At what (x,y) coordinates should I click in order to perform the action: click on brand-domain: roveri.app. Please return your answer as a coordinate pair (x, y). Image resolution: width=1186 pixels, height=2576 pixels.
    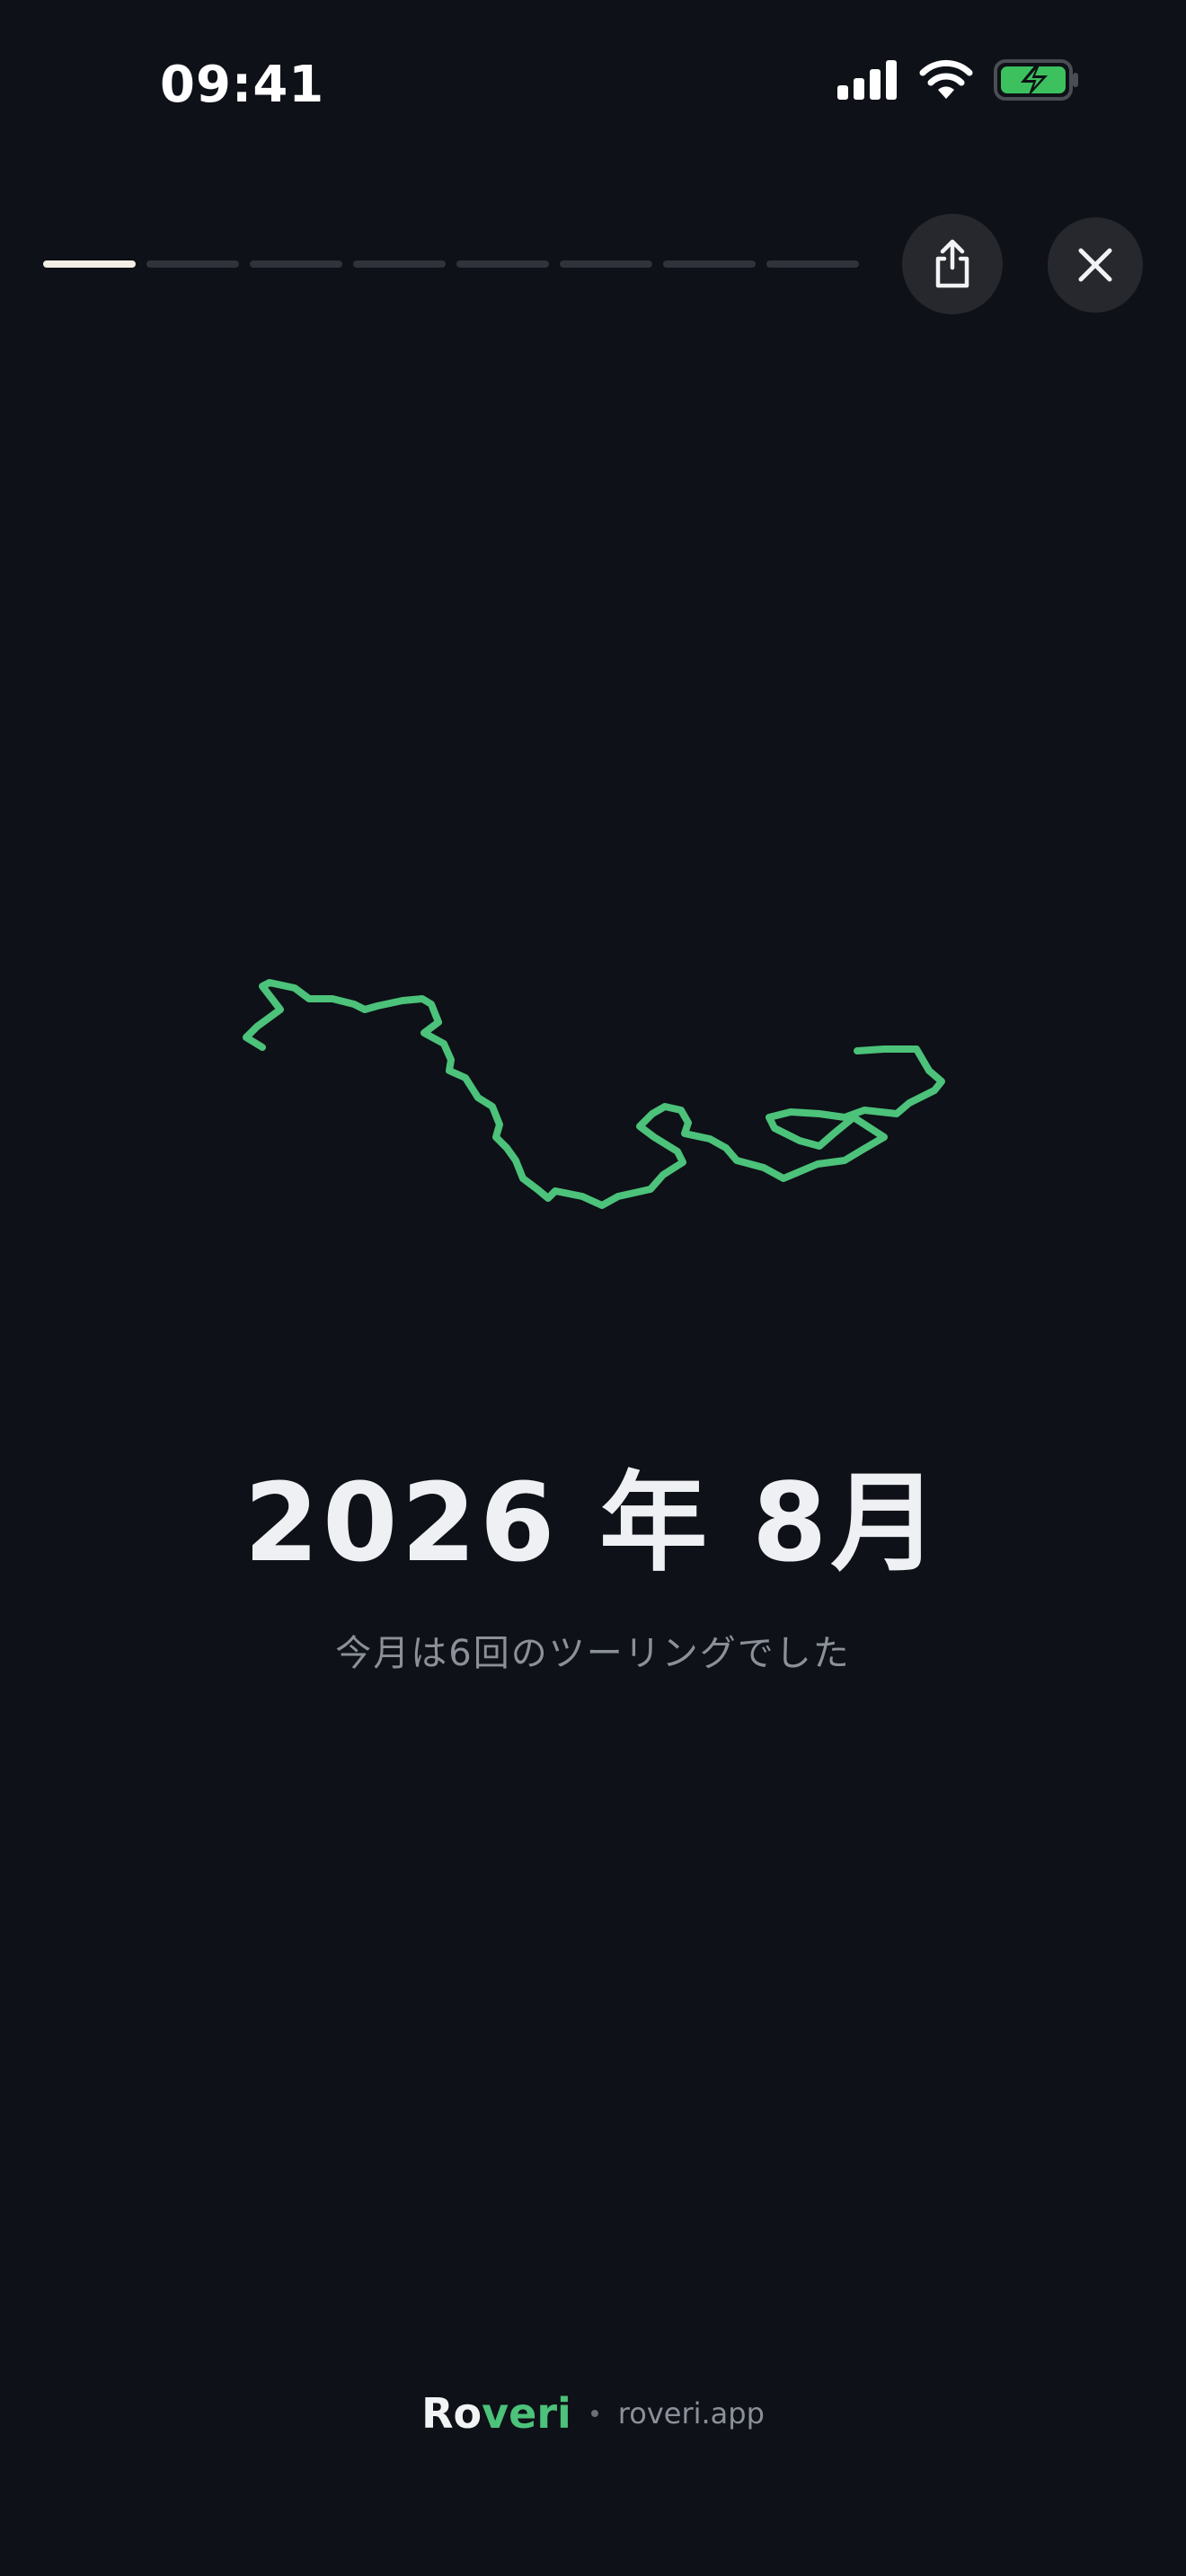
    Looking at the image, I should click on (691, 2413).